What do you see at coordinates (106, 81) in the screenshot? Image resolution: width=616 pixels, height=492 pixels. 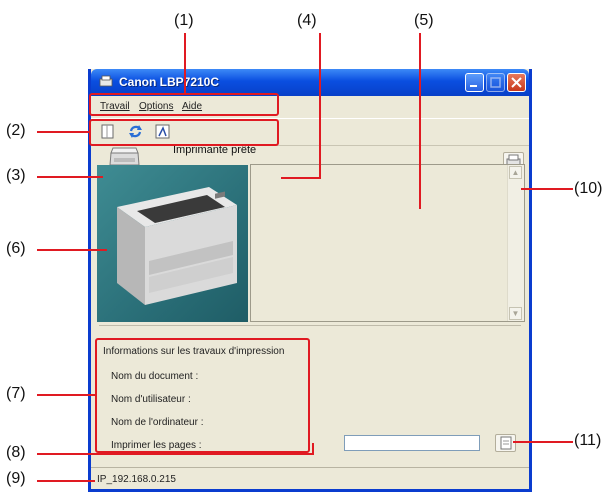 I see `printer-app-icon` at bounding box center [106, 81].